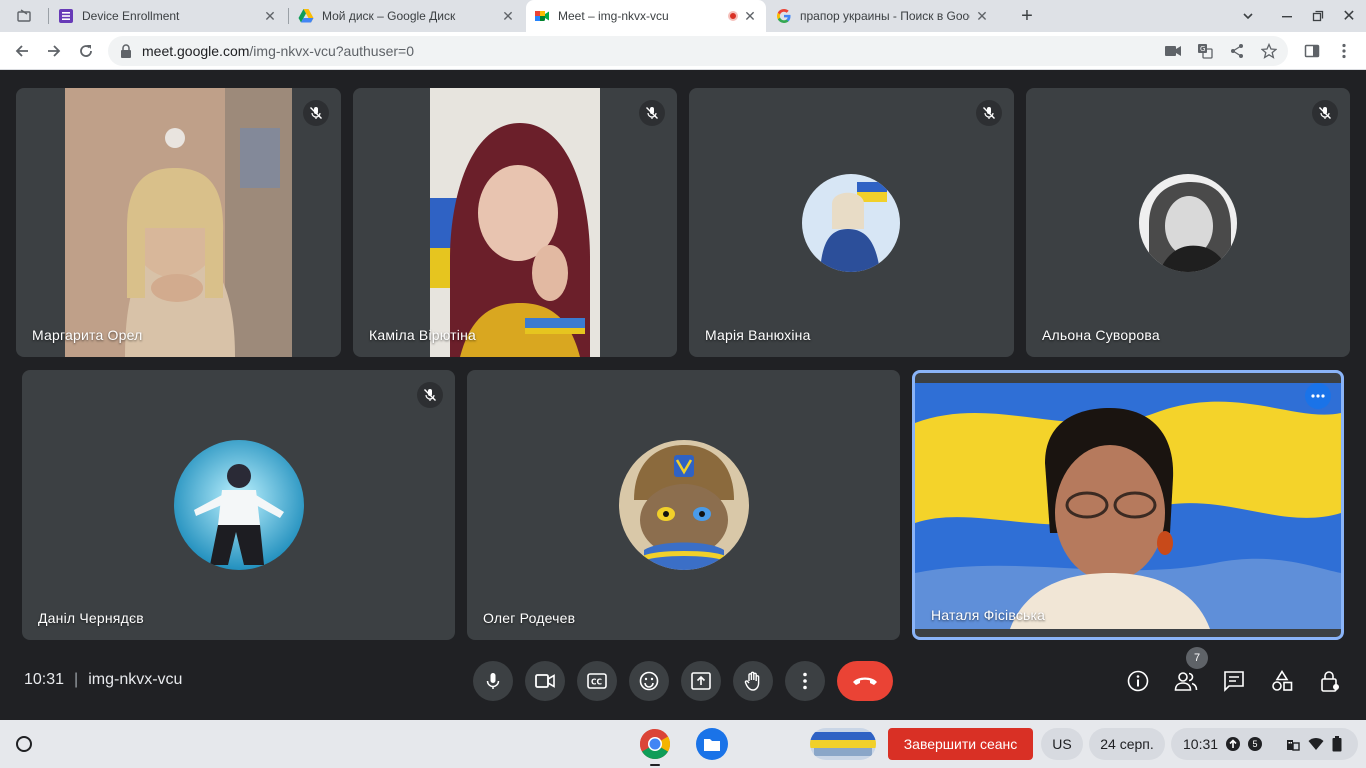  Describe the element at coordinates (1201, 744) in the screenshot. I see `clock: 10:31` at that location.